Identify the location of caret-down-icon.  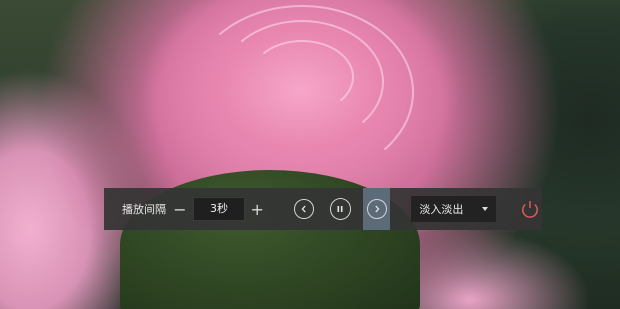
(484, 209).